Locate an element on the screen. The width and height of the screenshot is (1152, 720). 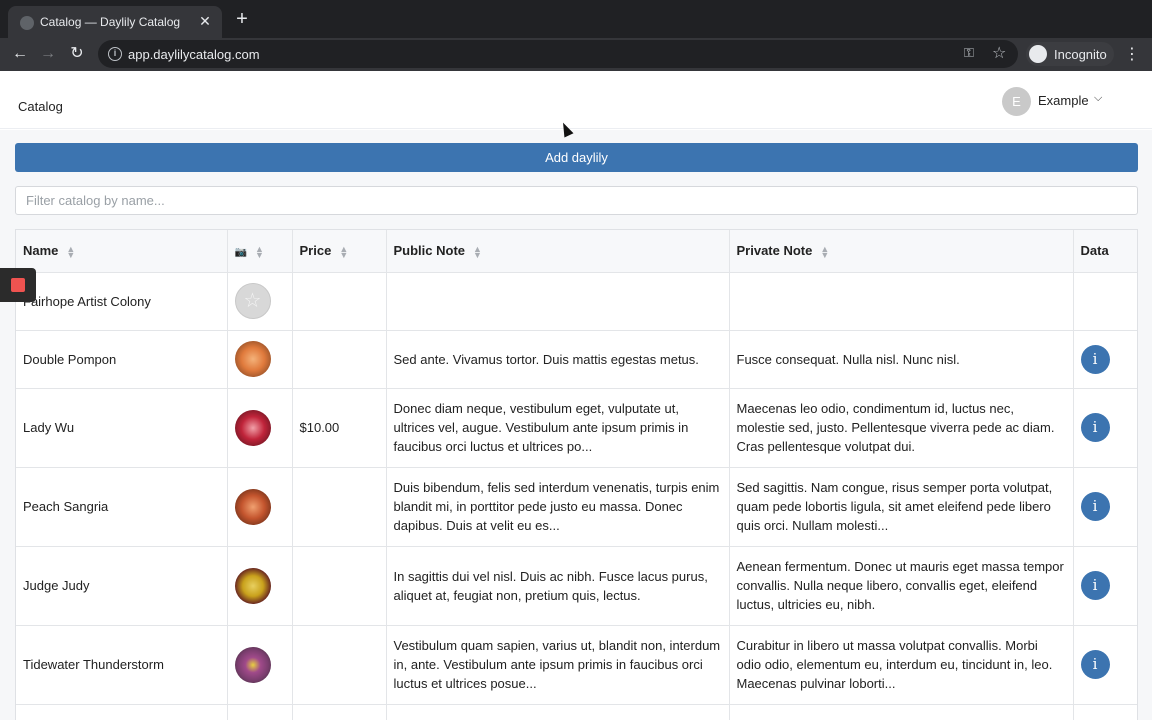
column-header-price: Price ▲ ▼ is located at coordinates (339, 251).